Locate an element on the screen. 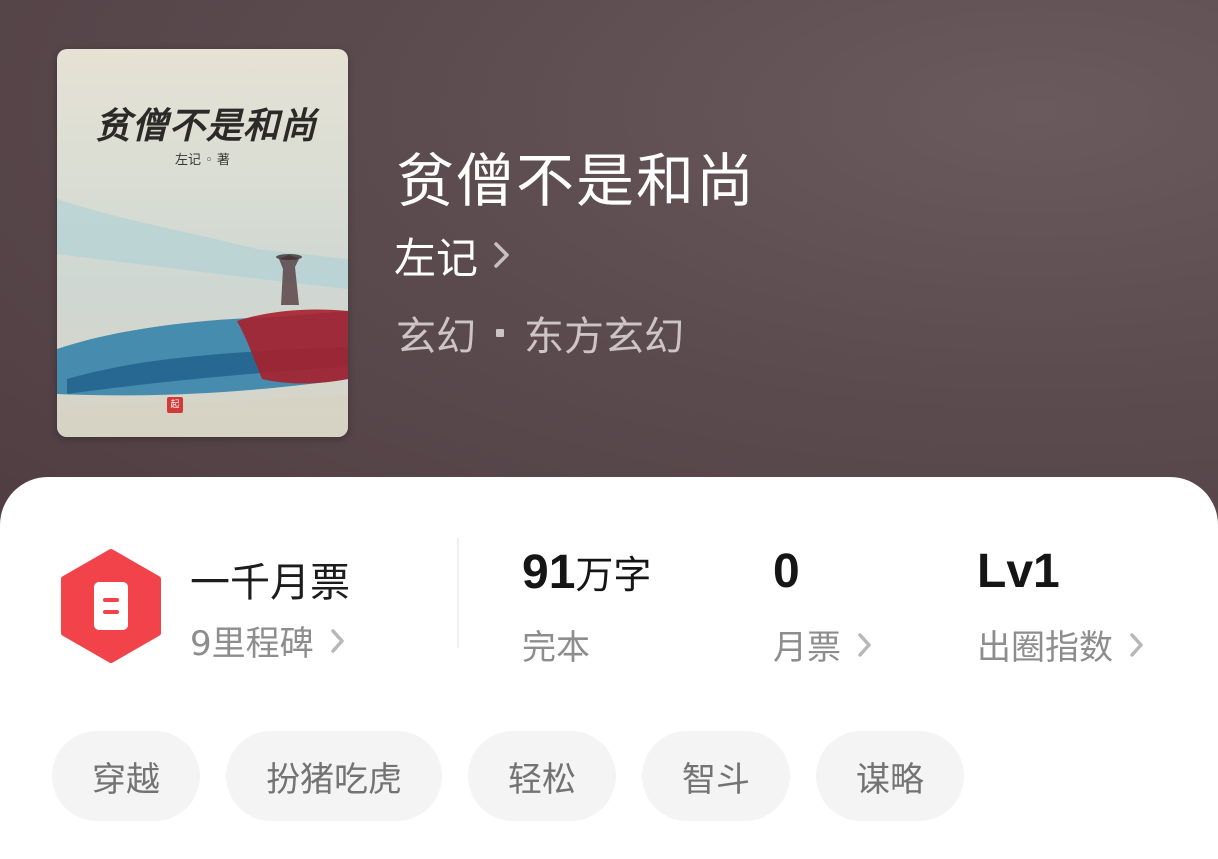 The height and width of the screenshot is (859, 1218). tag-chip: 穿越 is located at coordinates (126, 776).